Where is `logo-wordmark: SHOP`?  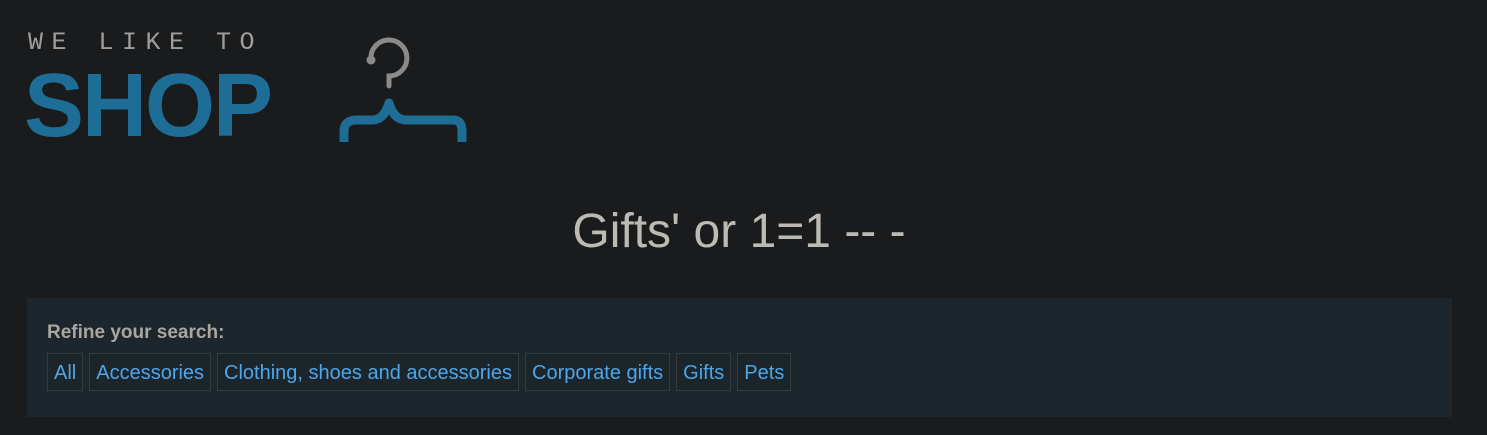
logo-wordmark: SHOP is located at coordinates (148, 106).